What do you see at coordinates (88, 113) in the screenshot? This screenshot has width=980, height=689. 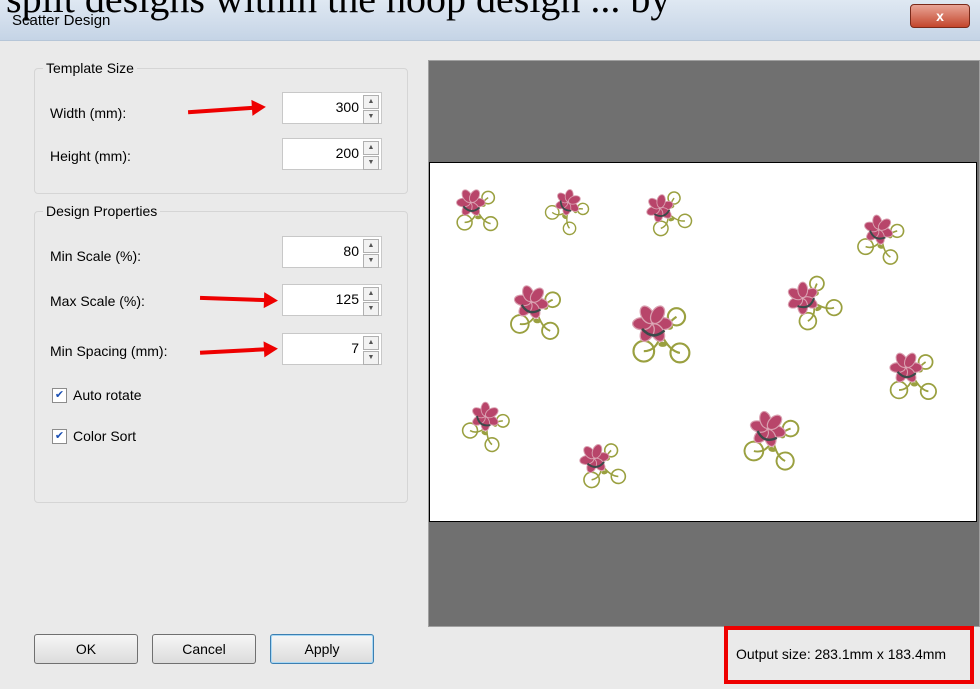 I see `width-label: Width (mm):` at bounding box center [88, 113].